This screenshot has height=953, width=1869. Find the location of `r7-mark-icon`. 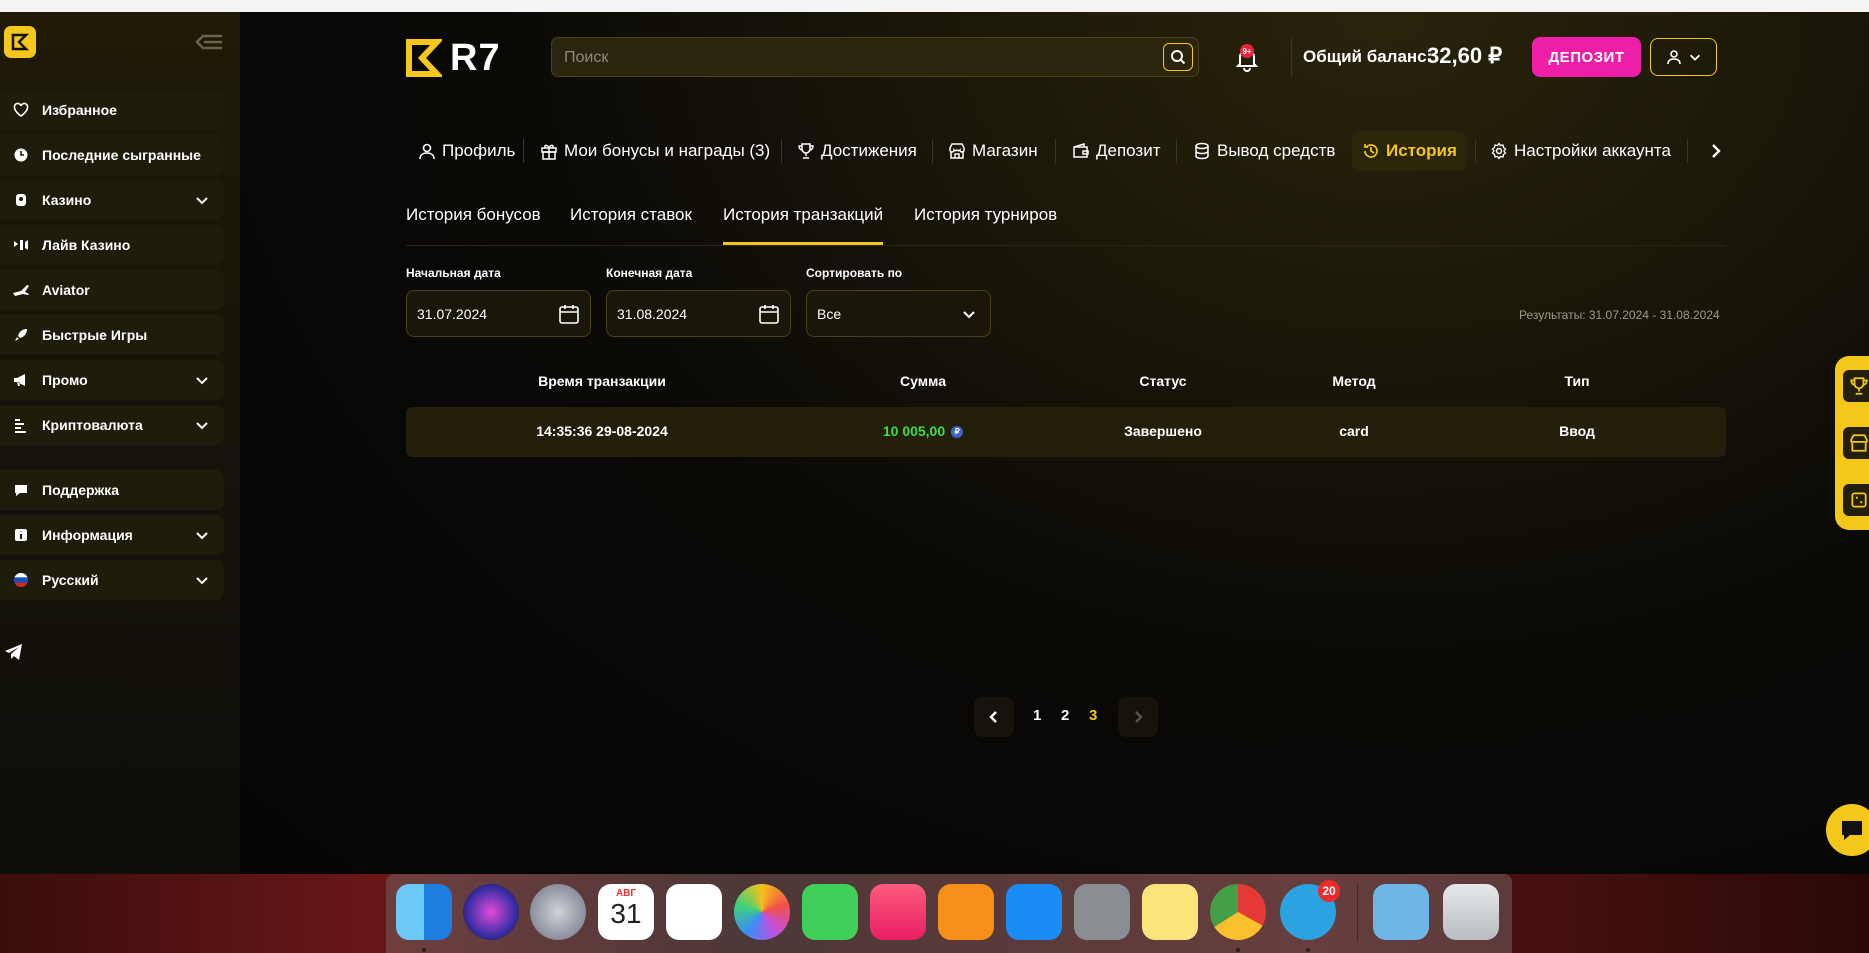

r7-mark-icon is located at coordinates (424, 58).